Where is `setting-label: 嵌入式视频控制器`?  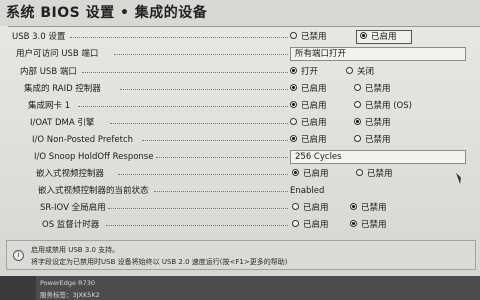
setting-label: 嵌入式视频控制器 is located at coordinates (70, 174).